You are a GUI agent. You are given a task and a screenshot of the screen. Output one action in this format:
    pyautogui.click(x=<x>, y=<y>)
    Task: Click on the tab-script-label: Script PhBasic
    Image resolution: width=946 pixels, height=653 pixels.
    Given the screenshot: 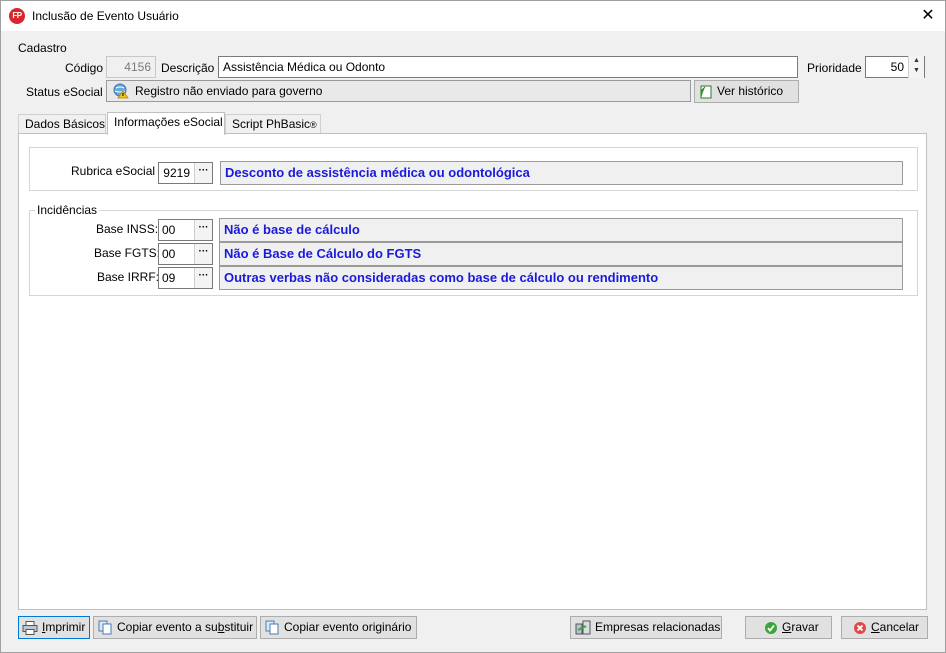 What is the action you would take?
    pyautogui.click(x=271, y=124)
    